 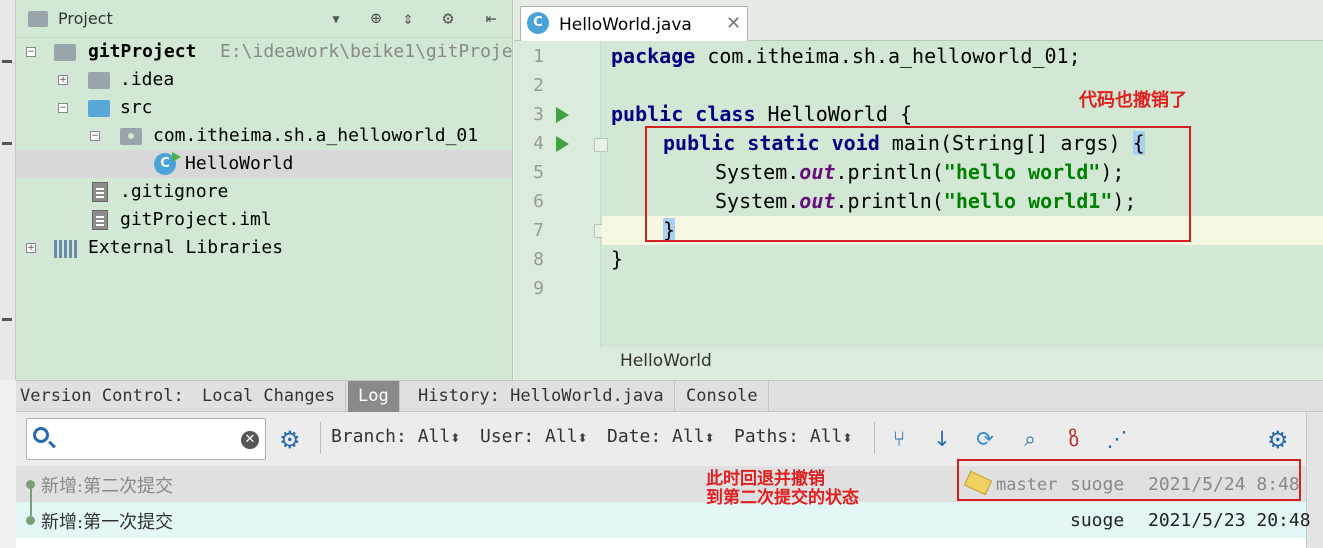 I want to click on tree-label: gitProject.iml, so click(x=196, y=219).